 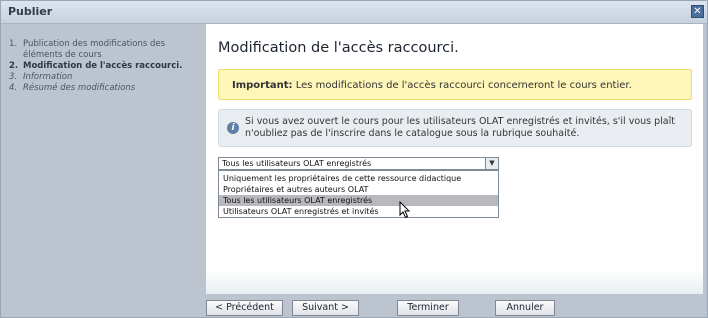 I want to click on access-select: Tous les utilisateurs OLAT enregistrés ▼, so click(x=358, y=163).